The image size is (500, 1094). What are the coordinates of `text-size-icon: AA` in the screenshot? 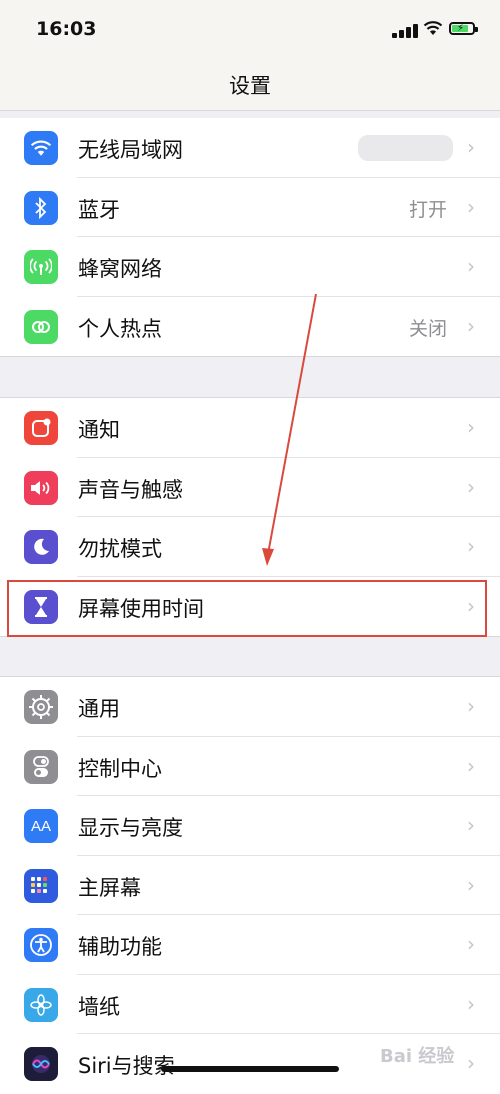 It's located at (41, 826).